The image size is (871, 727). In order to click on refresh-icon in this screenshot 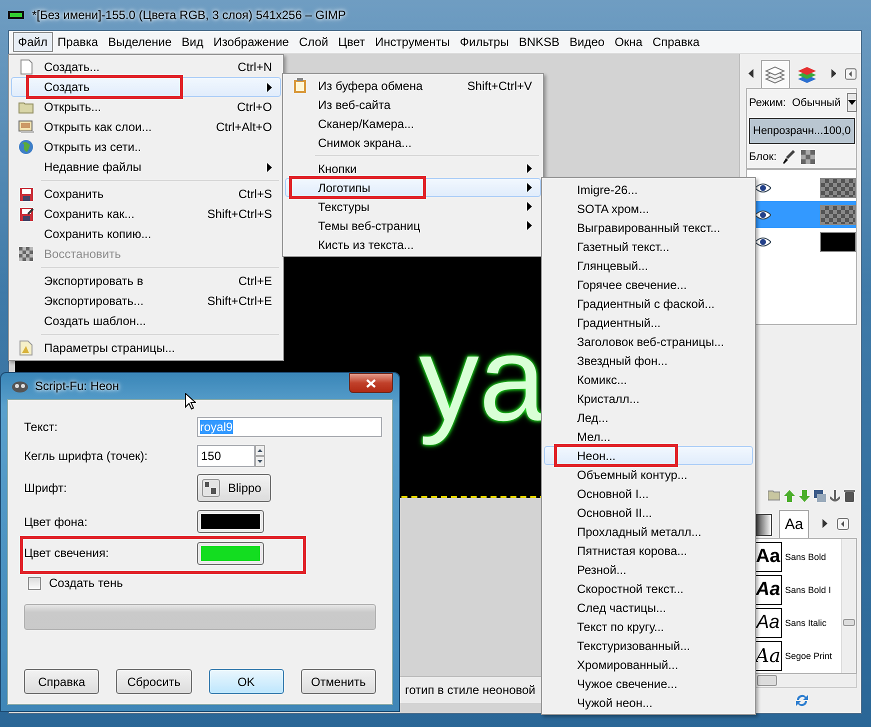, I will do `click(801, 700)`.